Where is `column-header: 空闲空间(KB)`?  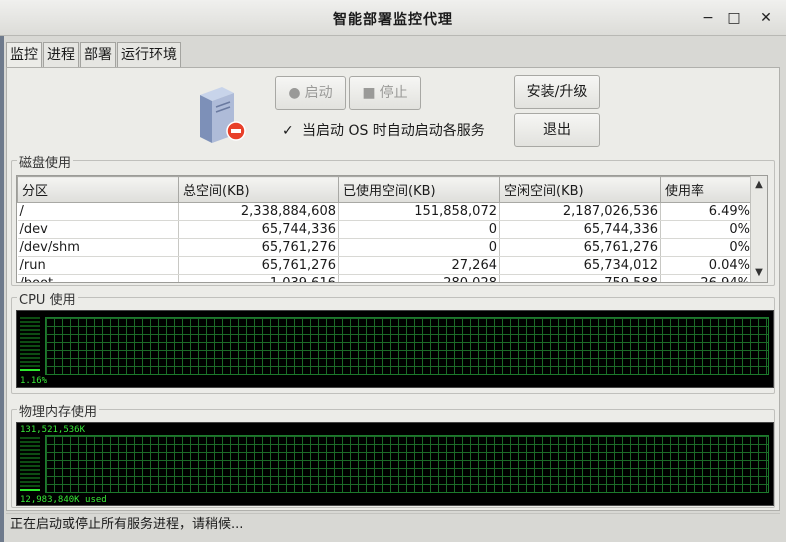 column-header: 空闲空间(KB) is located at coordinates (580, 189).